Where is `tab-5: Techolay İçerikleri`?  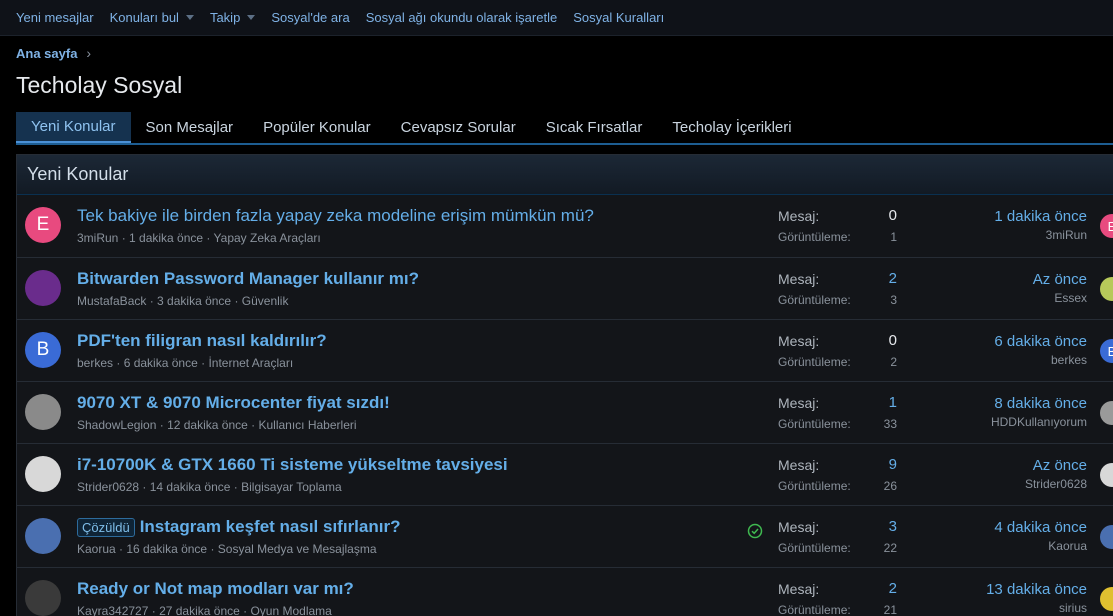 tab-5: Techolay İçerikleri is located at coordinates (731, 127).